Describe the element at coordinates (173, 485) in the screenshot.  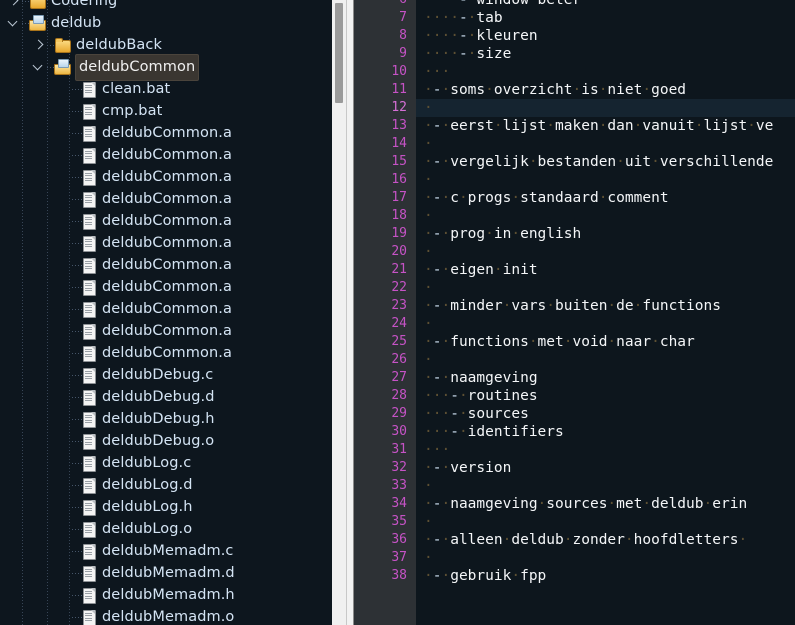
I see `tree-item-file: deldubLog.d` at that location.